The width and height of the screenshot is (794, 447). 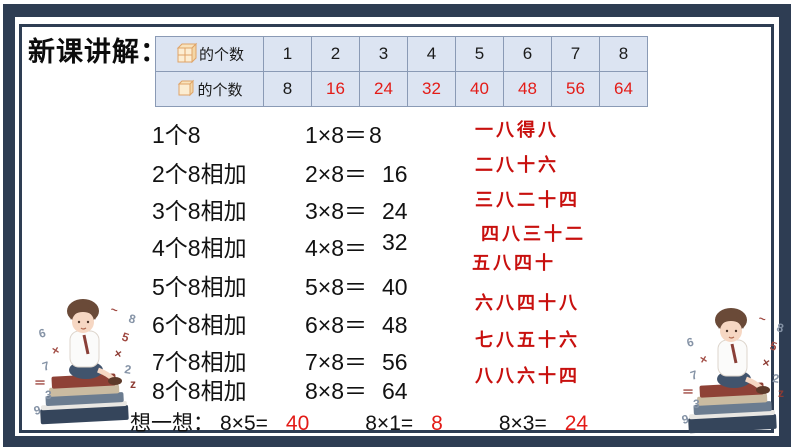 I want to click on equation-row: 8个8相加 8×8＝ 64, so click(x=317, y=389).